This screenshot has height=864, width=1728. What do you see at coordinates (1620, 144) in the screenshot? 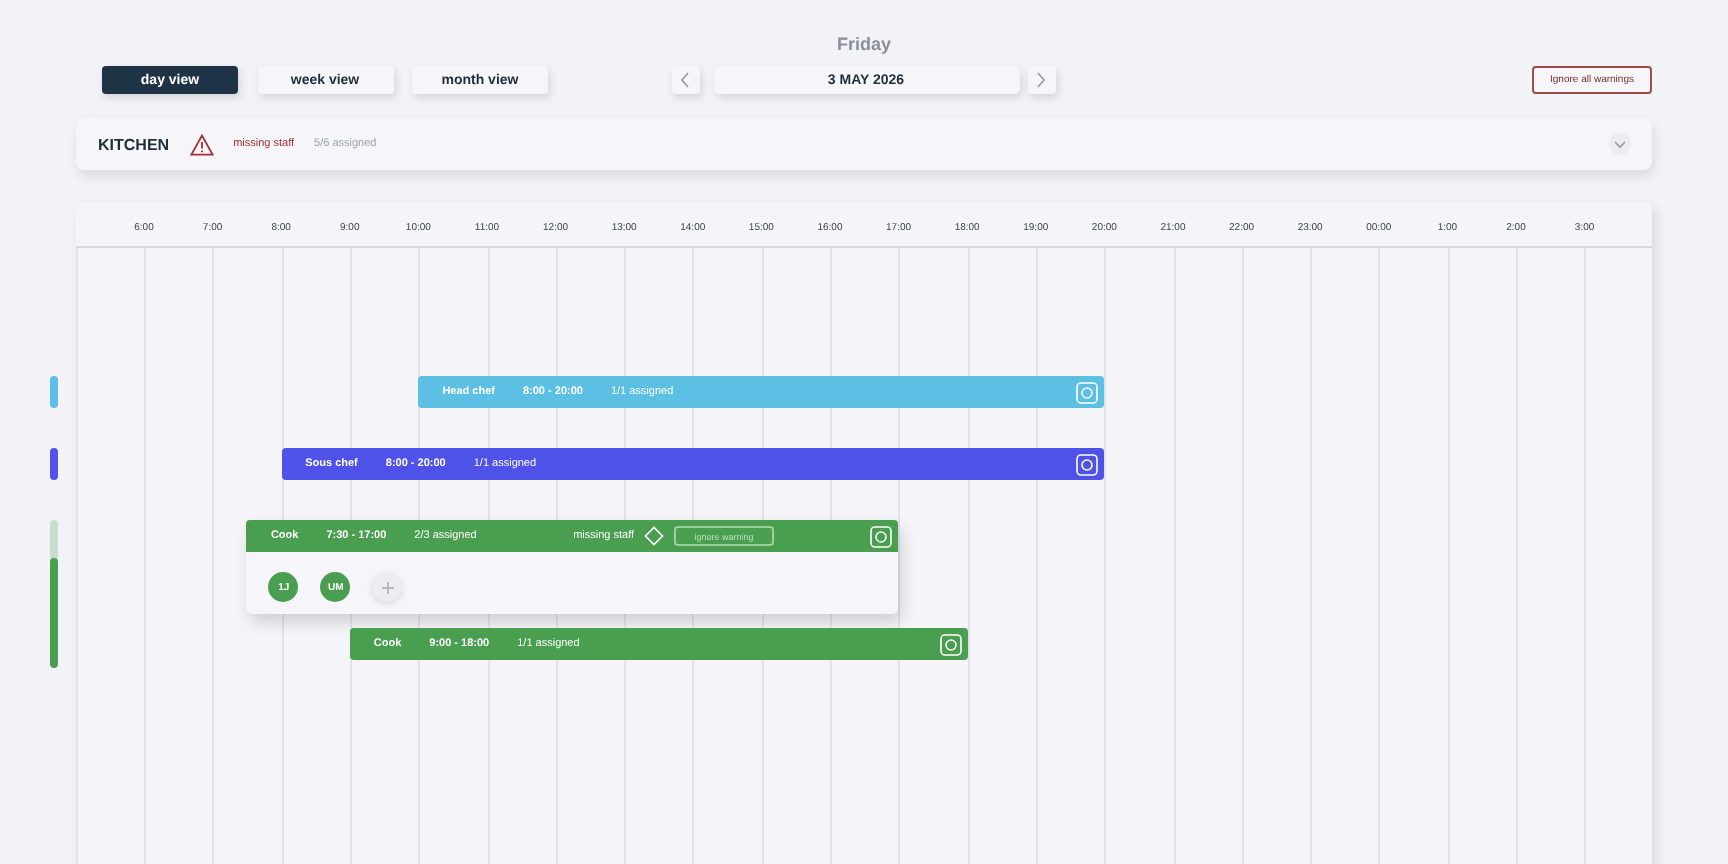
I see `chevron-down-icon` at bounding box center [1620, 144].